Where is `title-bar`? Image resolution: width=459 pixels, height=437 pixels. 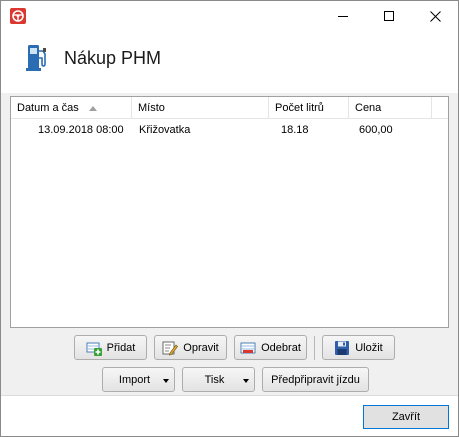 title-bar is located at coordinates (229, 16).